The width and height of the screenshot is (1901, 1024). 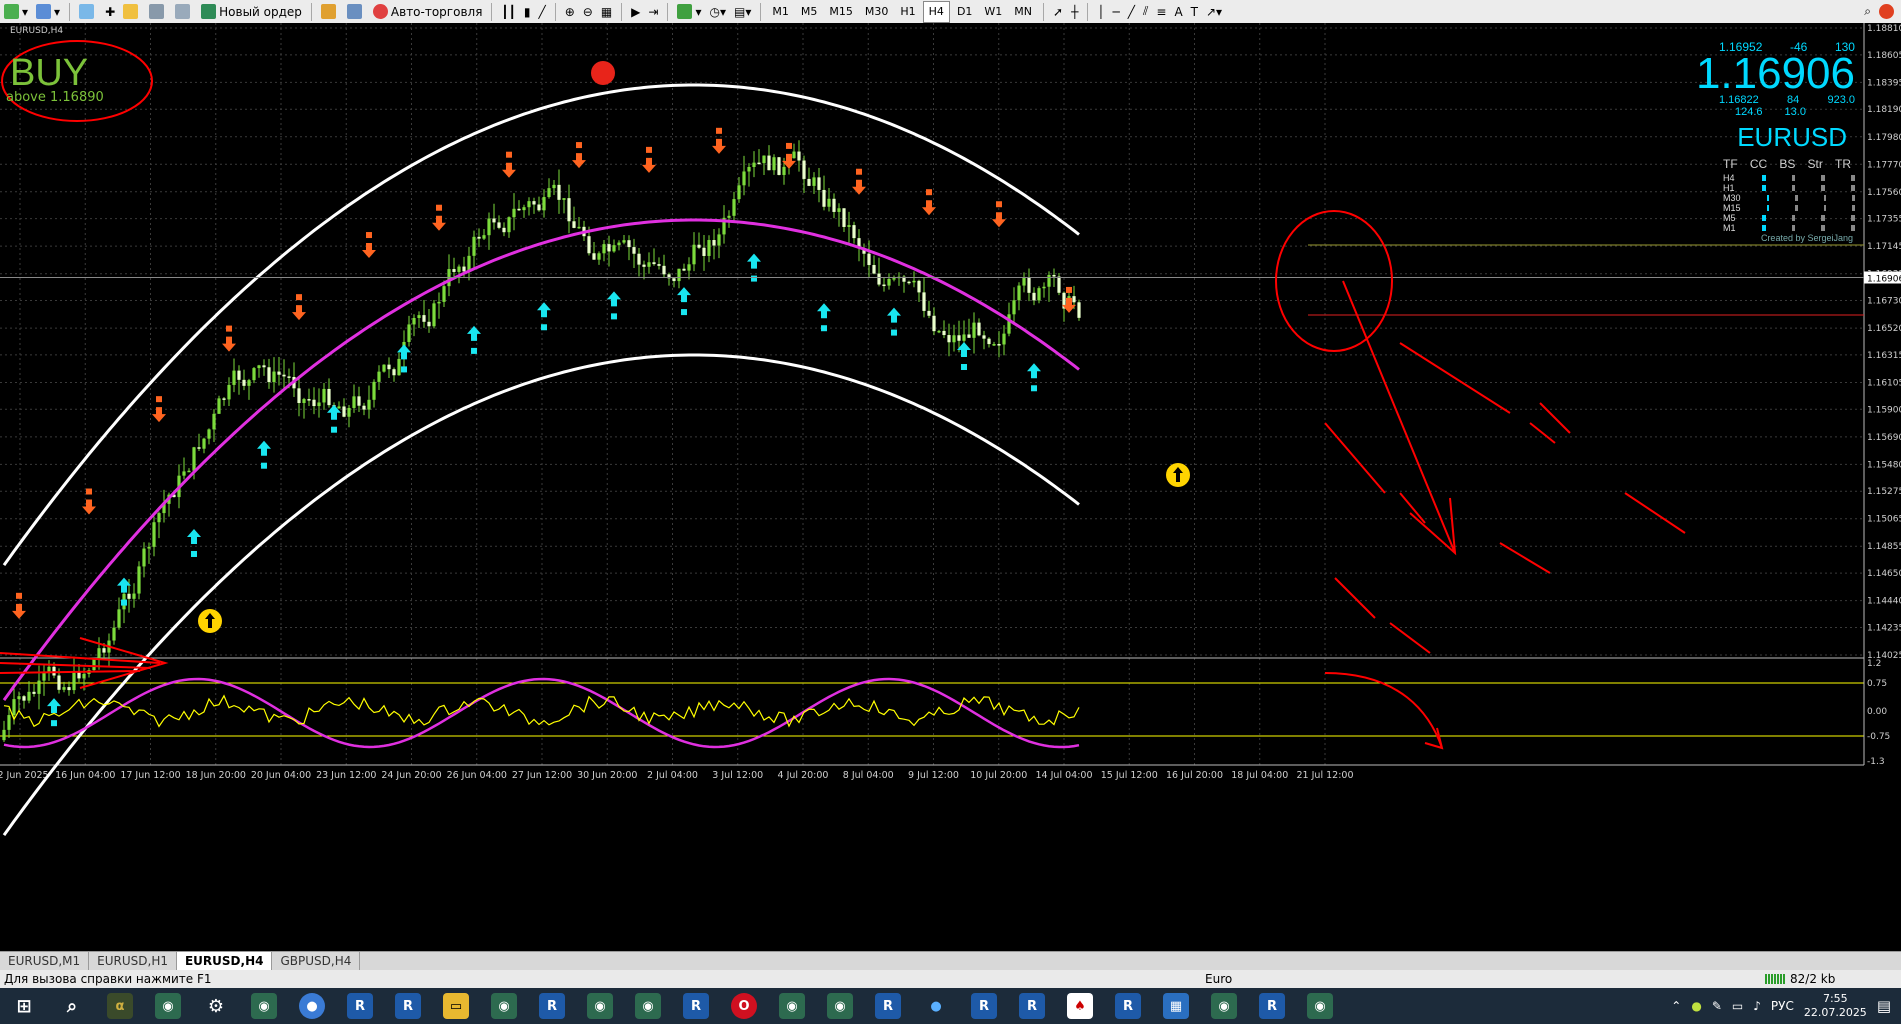 I want to click on tf-button-d1: D1, so click(x=964, y=12).